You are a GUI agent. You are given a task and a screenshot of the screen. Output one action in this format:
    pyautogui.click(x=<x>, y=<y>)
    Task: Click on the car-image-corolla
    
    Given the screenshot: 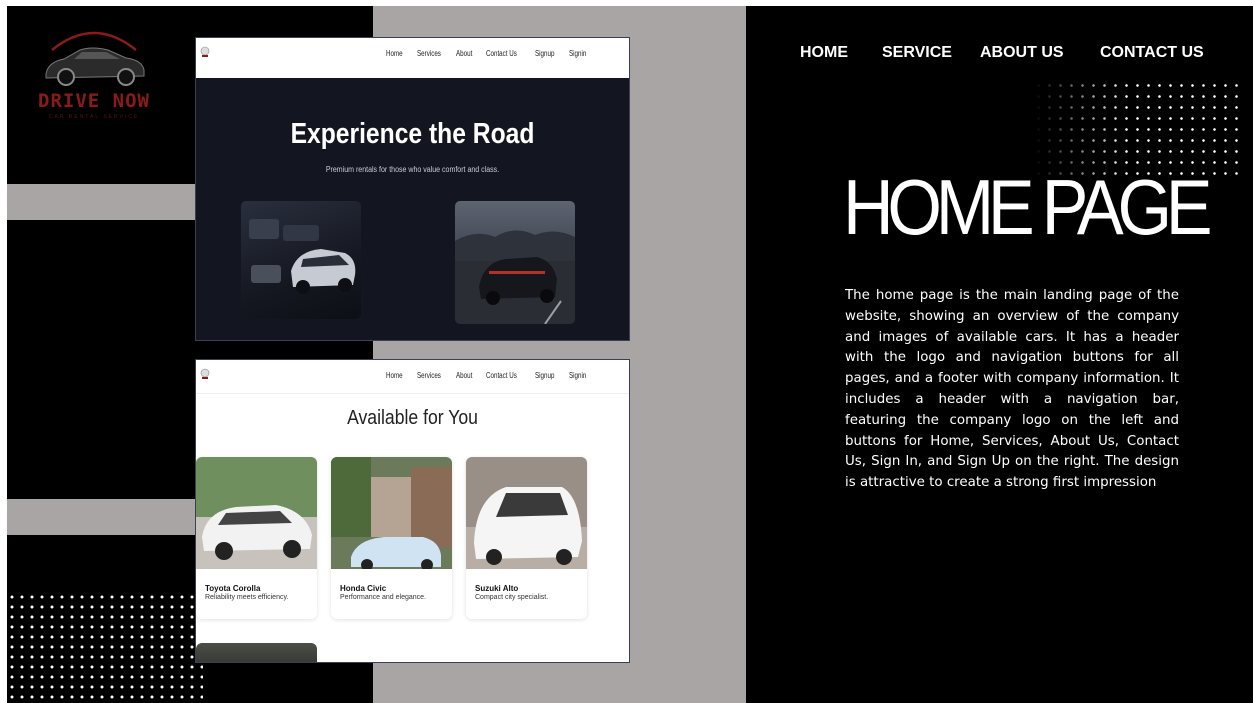 What is the action you would take?
    pyautogui.click(x=256, y=513)
    